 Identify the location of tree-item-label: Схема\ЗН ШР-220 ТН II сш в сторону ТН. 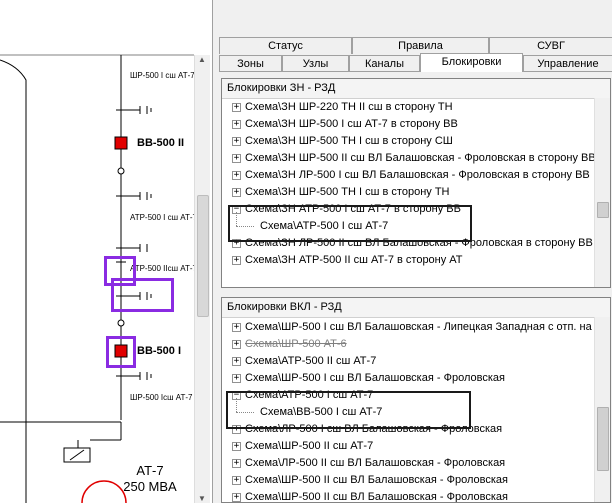
(349, 107).